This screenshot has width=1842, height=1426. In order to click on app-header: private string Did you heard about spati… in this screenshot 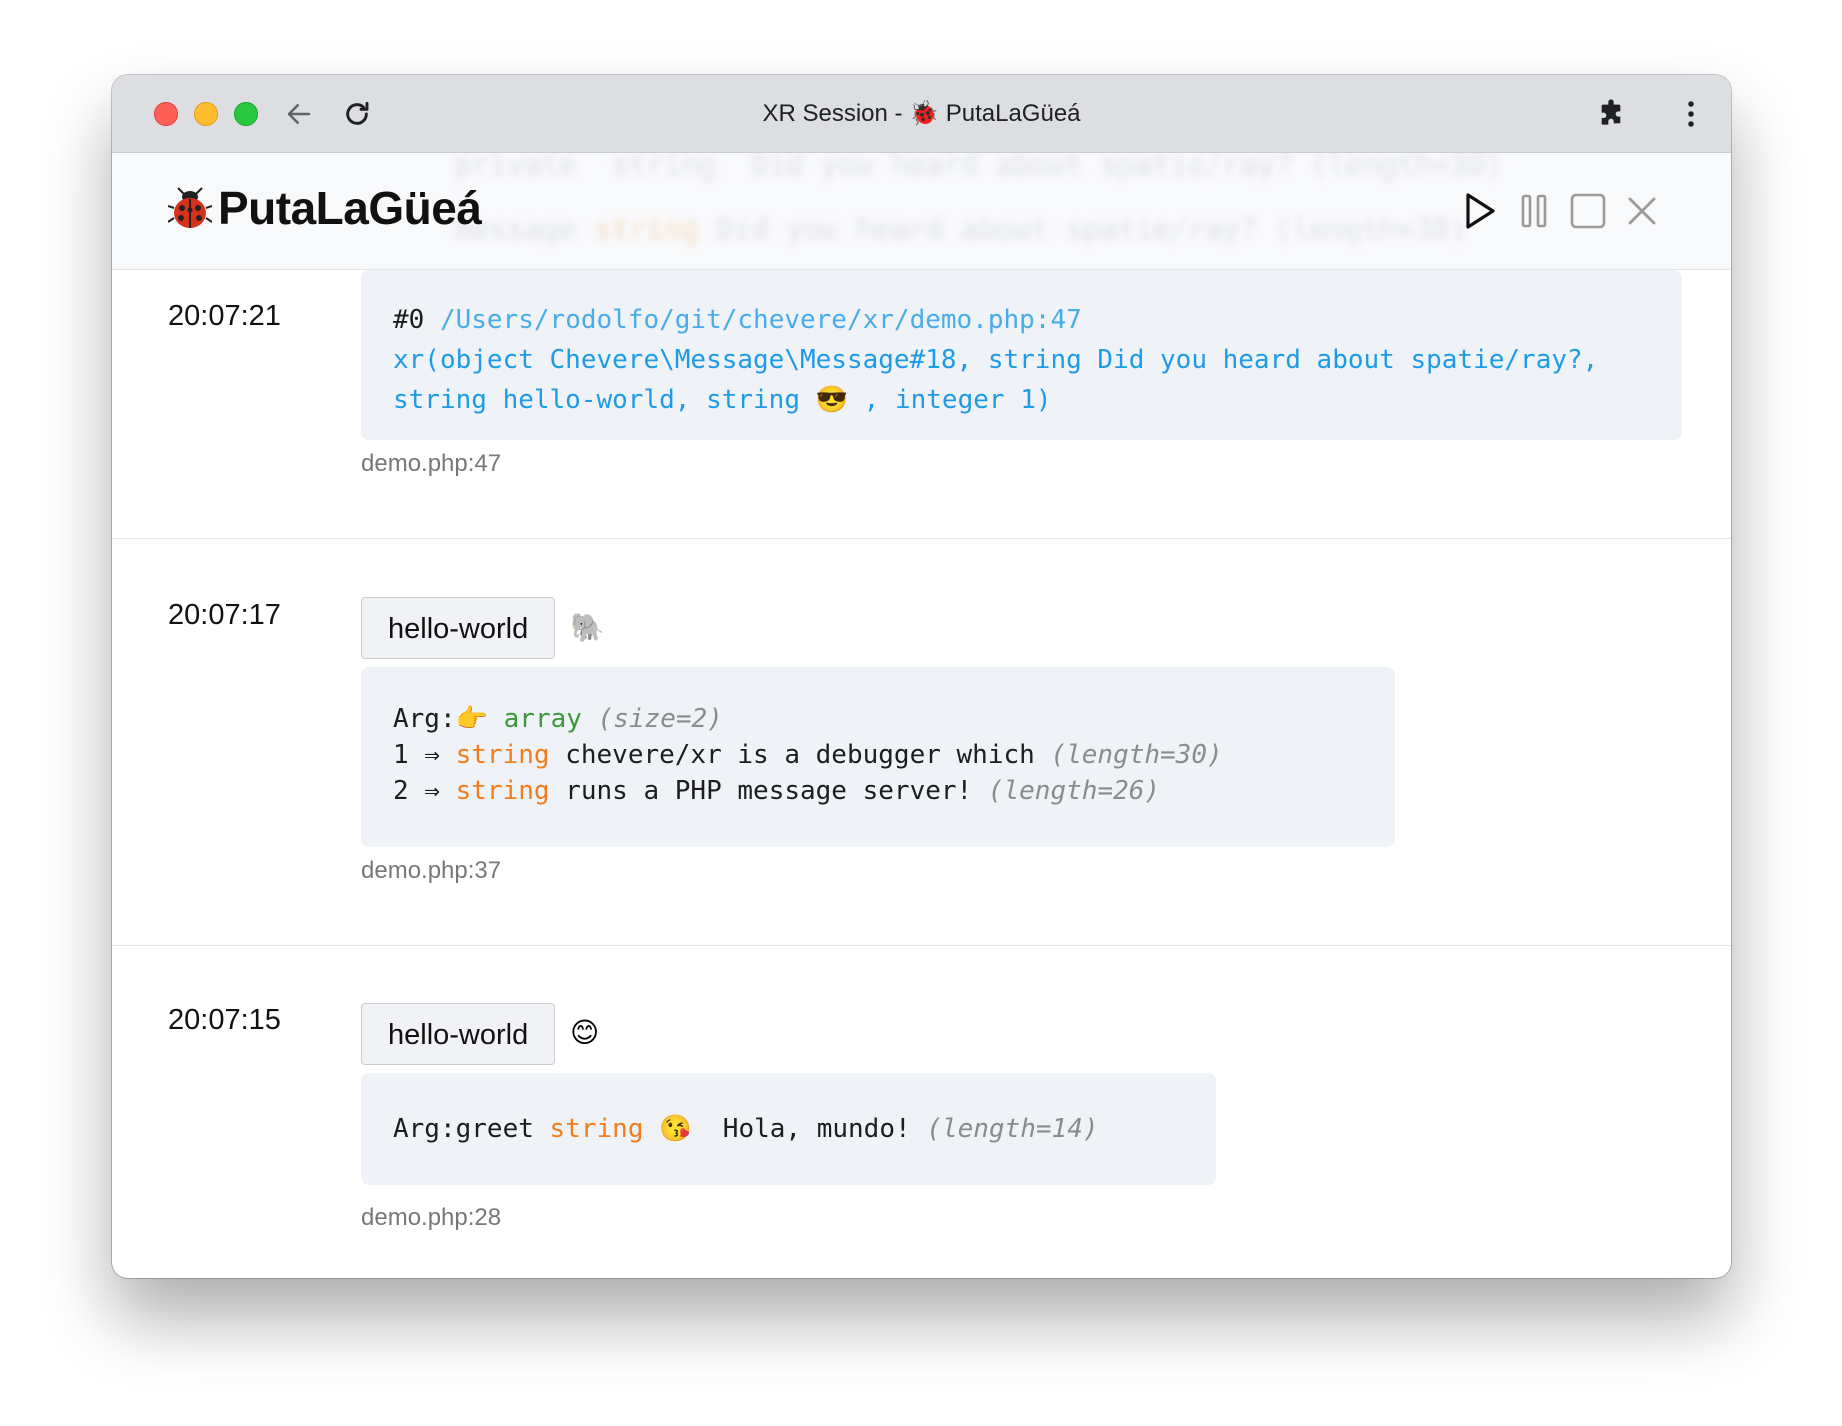, I will do `click(921, 211)`.